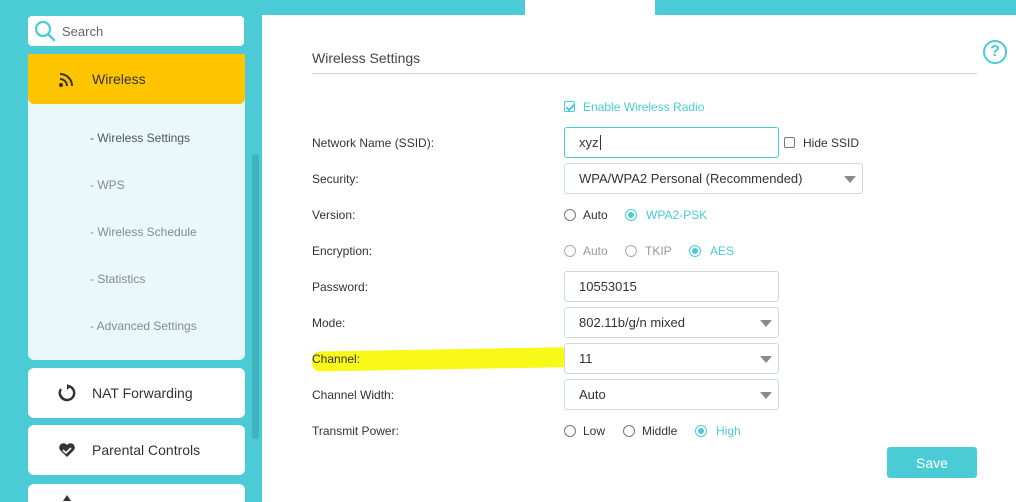 The height and width of the screenshot is (502, 1016). What do you see at coordinates (142, 393) in the screenshot?
I see `sidebar-item-label: NAT Forwarding` at bounding box center [142, 393].